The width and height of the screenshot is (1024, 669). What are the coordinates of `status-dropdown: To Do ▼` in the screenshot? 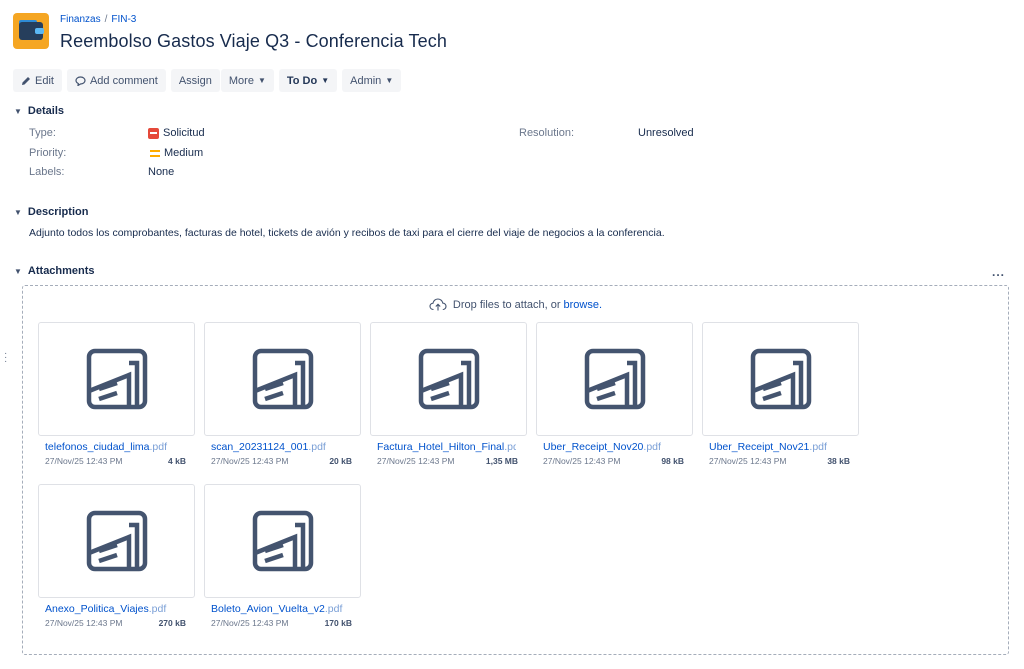 It's located at (308, 80).